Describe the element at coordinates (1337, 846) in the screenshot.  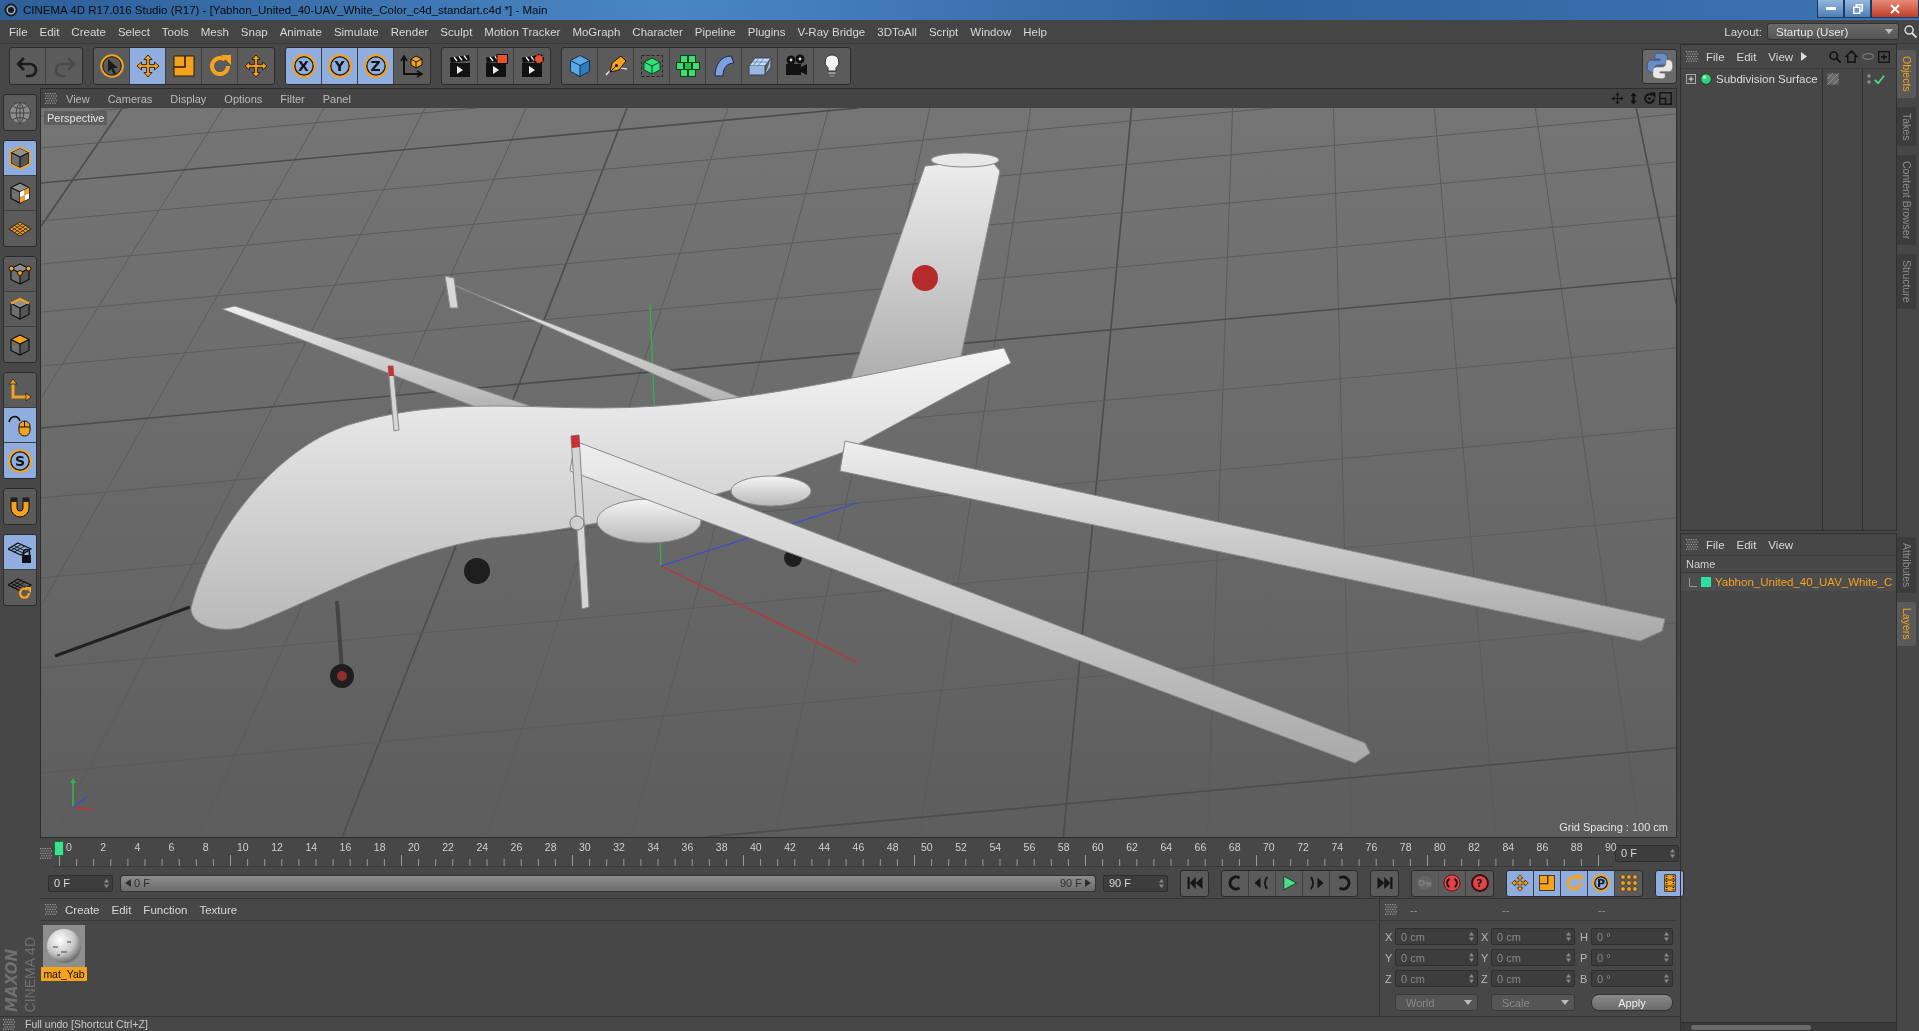
I see `frame-label: 74` at that location.